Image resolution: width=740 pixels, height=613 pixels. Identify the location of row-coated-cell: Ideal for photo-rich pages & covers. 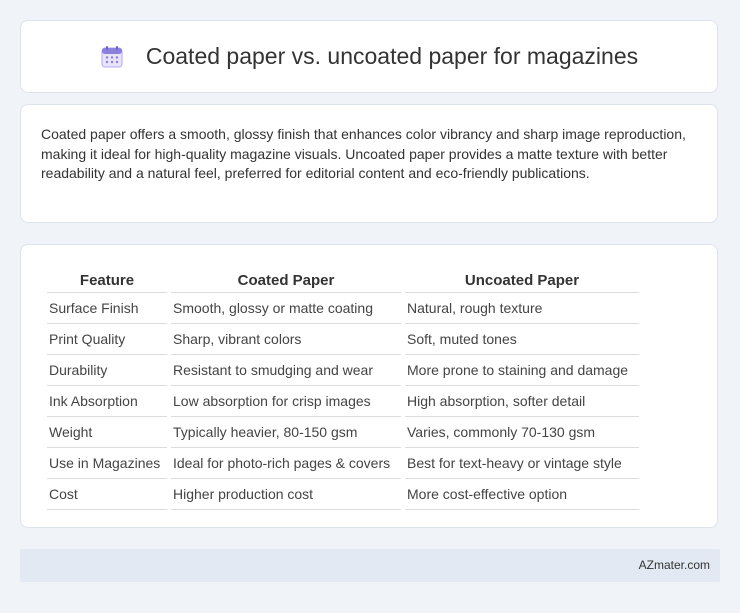
(286, 463).